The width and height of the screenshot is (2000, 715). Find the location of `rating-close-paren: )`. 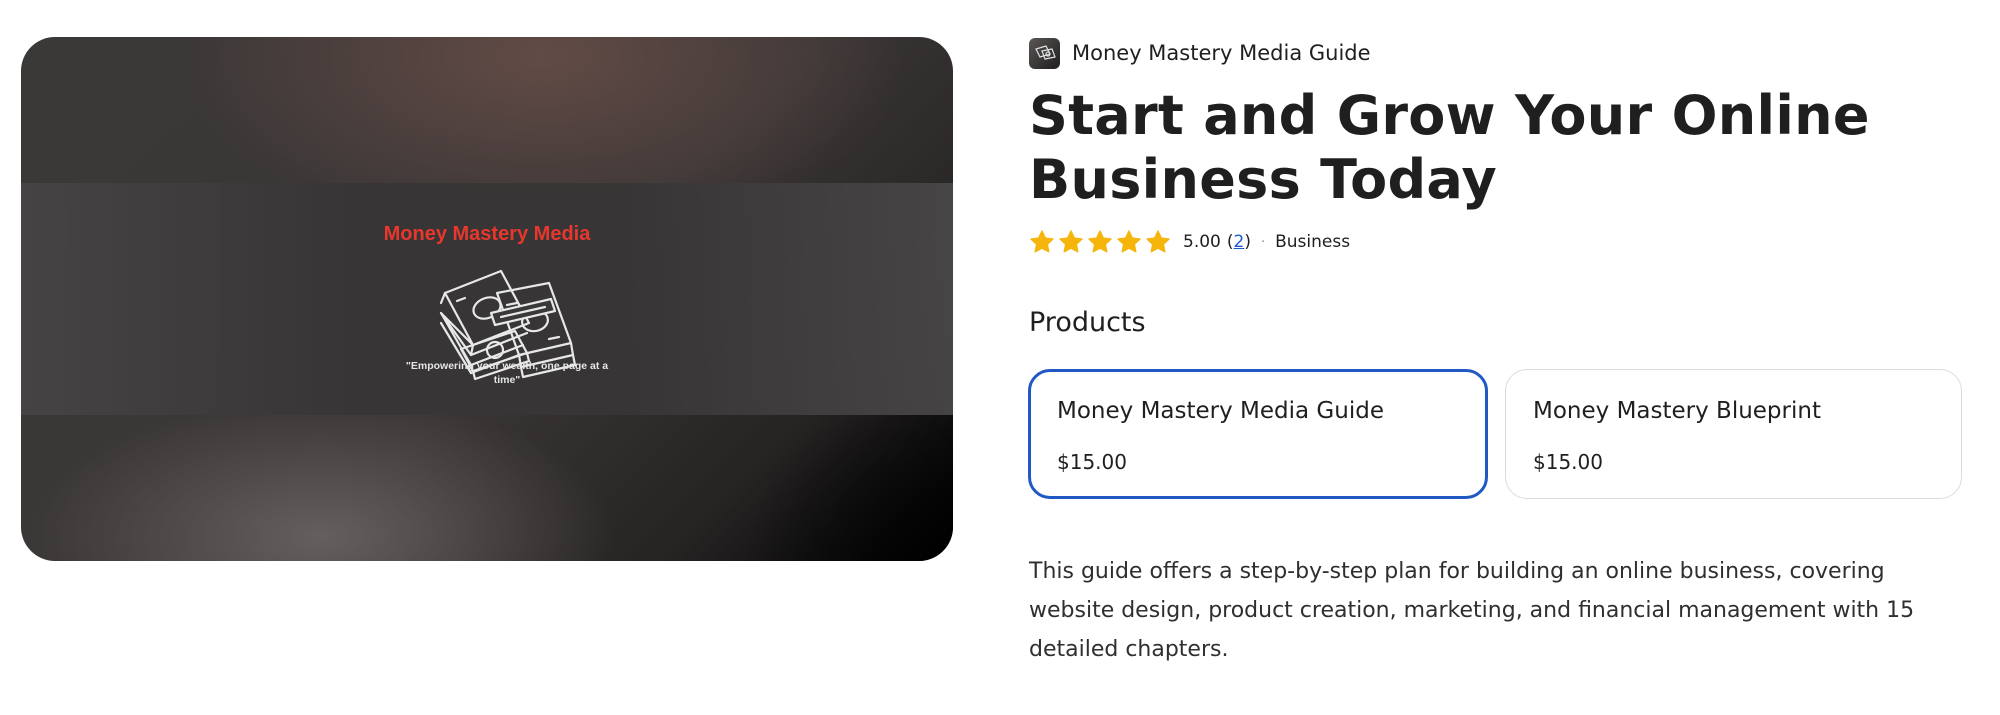

rating-close-paren: ) is located at coordinates (1247, 242).